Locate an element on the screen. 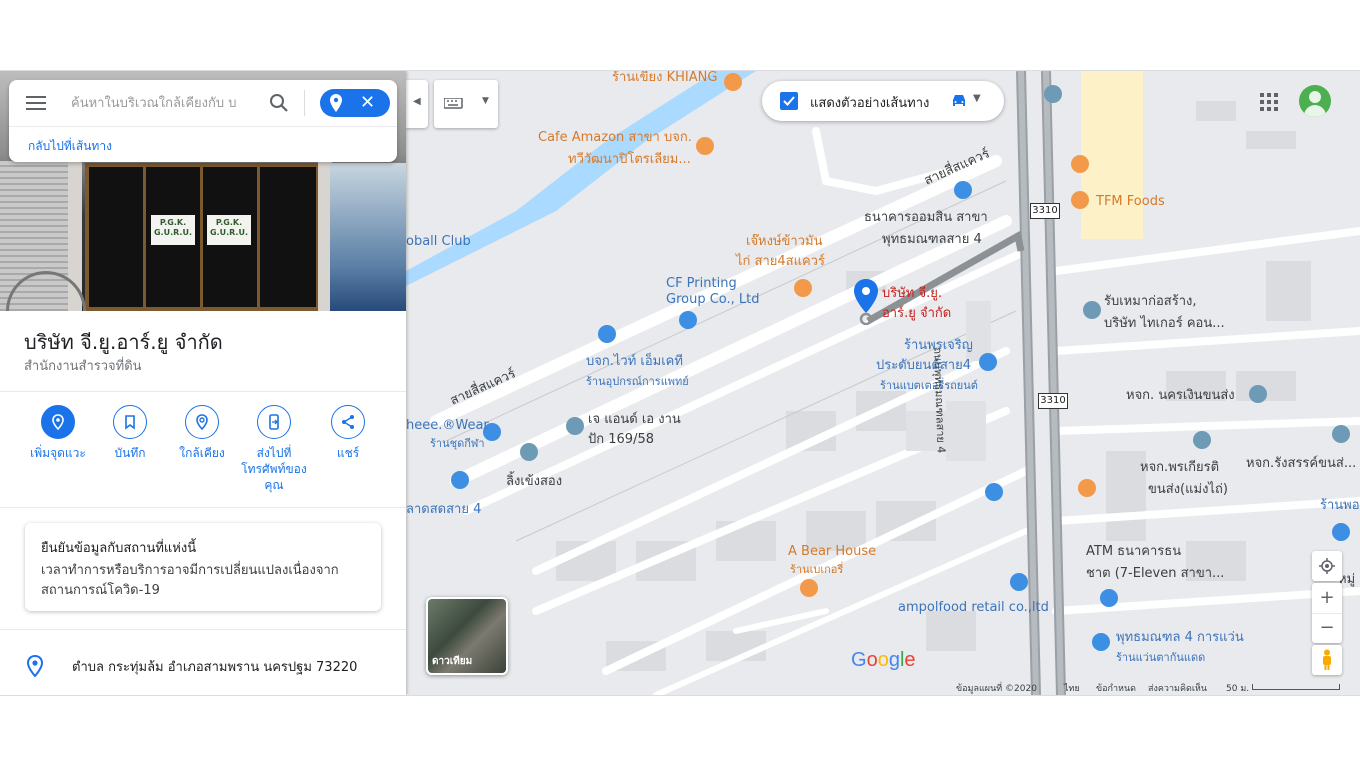  atm-icon is located at coordinates (1109, 598).